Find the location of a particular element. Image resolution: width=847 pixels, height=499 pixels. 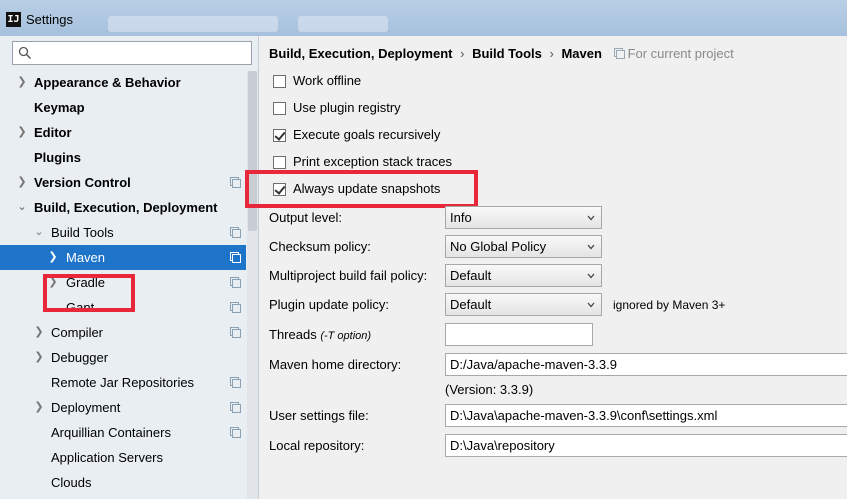

tree-item-label: Appearance & Behavior is located at coordinates (107, 82).